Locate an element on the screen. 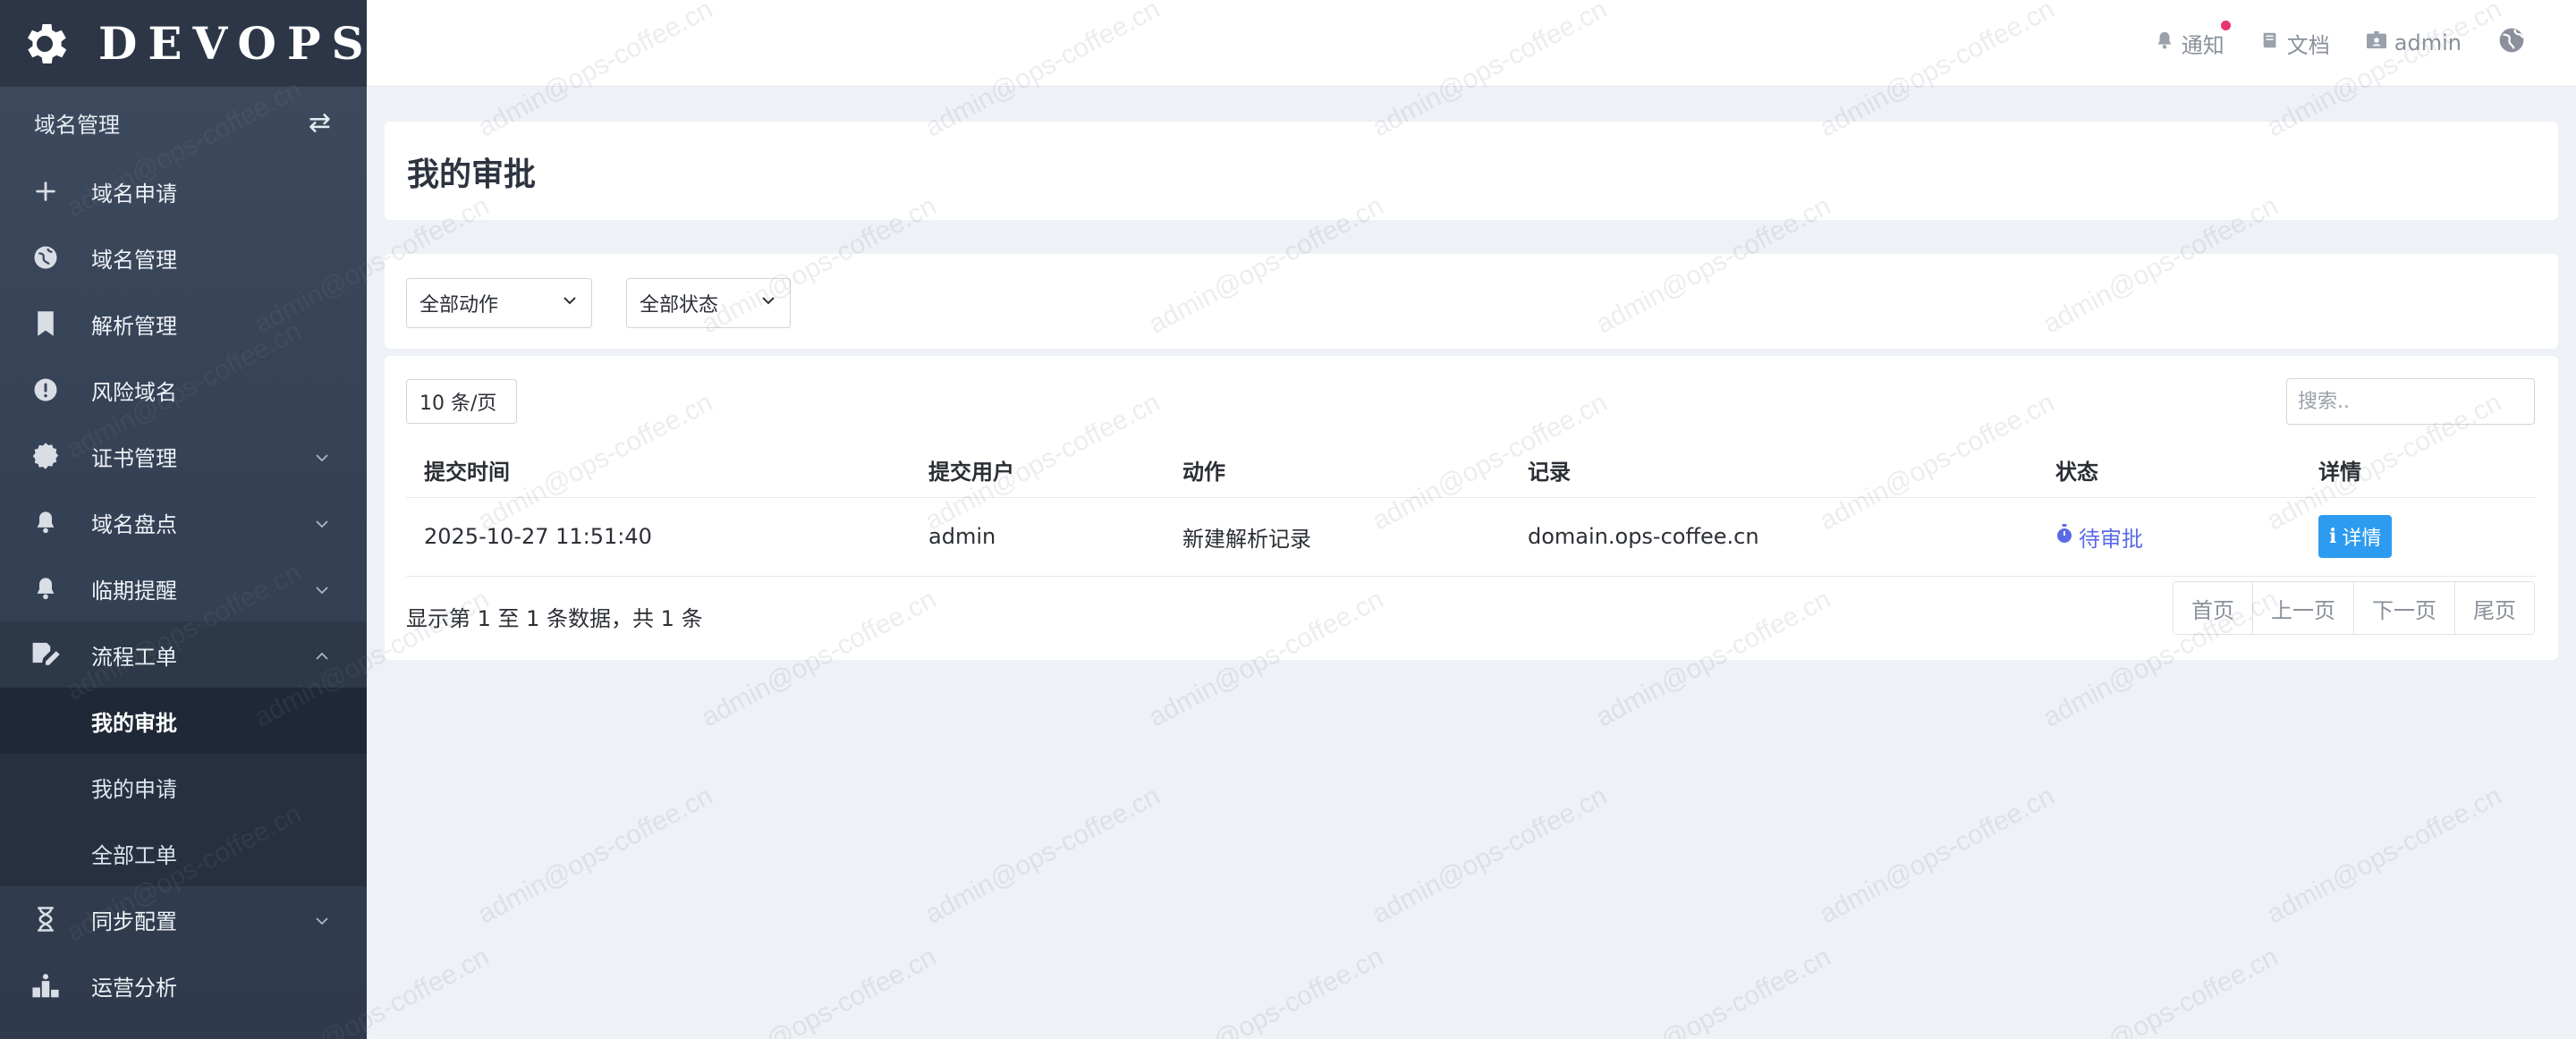 This screenshot has width=2576, height=1039. topbar: 通知 文档 admin is located at coordinates (1471, 43).